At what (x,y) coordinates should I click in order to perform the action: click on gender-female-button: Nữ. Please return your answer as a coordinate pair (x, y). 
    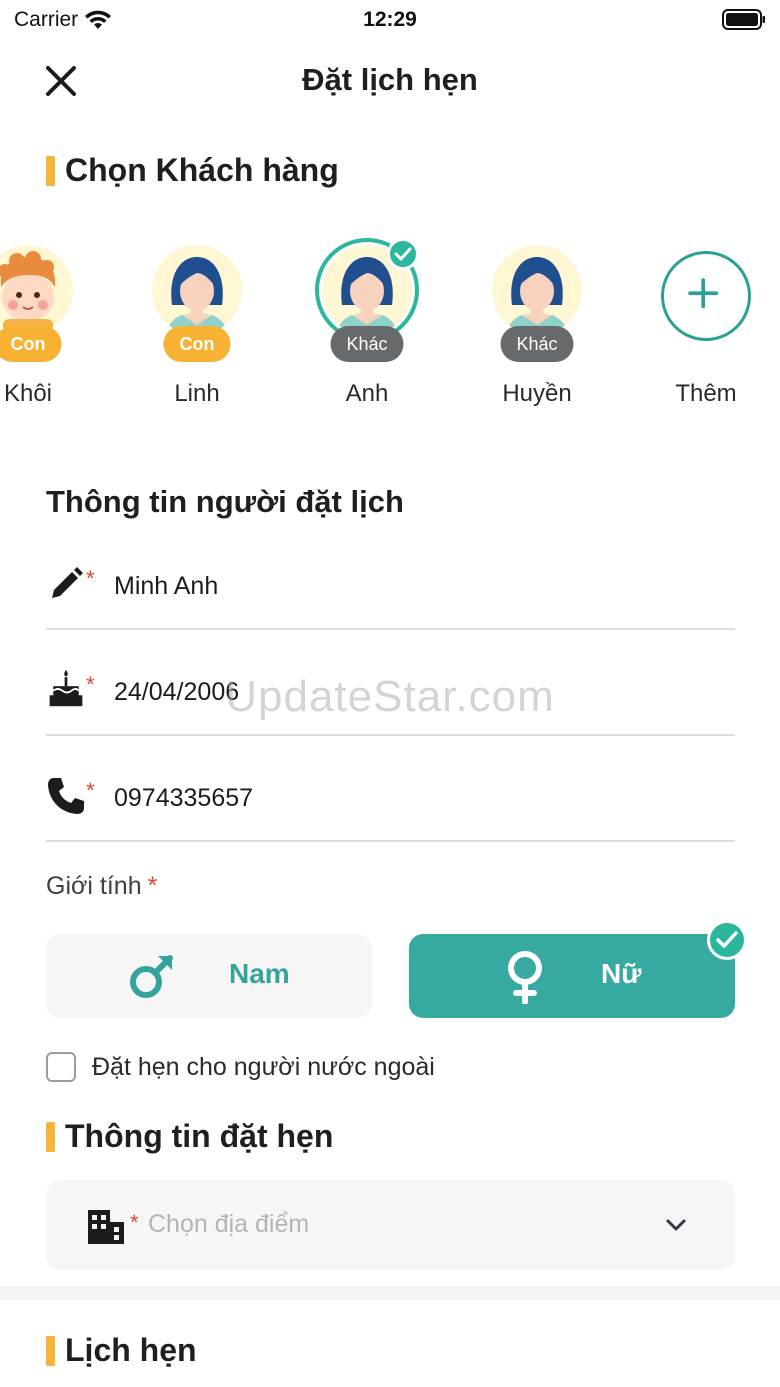
    Looking at the image, I should click on (578, 969).